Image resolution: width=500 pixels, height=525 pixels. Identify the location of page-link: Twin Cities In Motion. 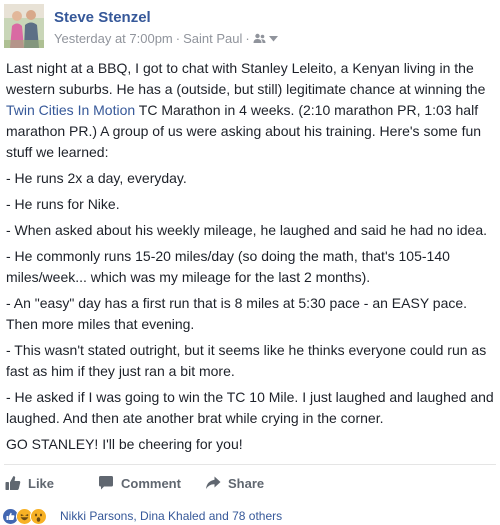
(70, 110).